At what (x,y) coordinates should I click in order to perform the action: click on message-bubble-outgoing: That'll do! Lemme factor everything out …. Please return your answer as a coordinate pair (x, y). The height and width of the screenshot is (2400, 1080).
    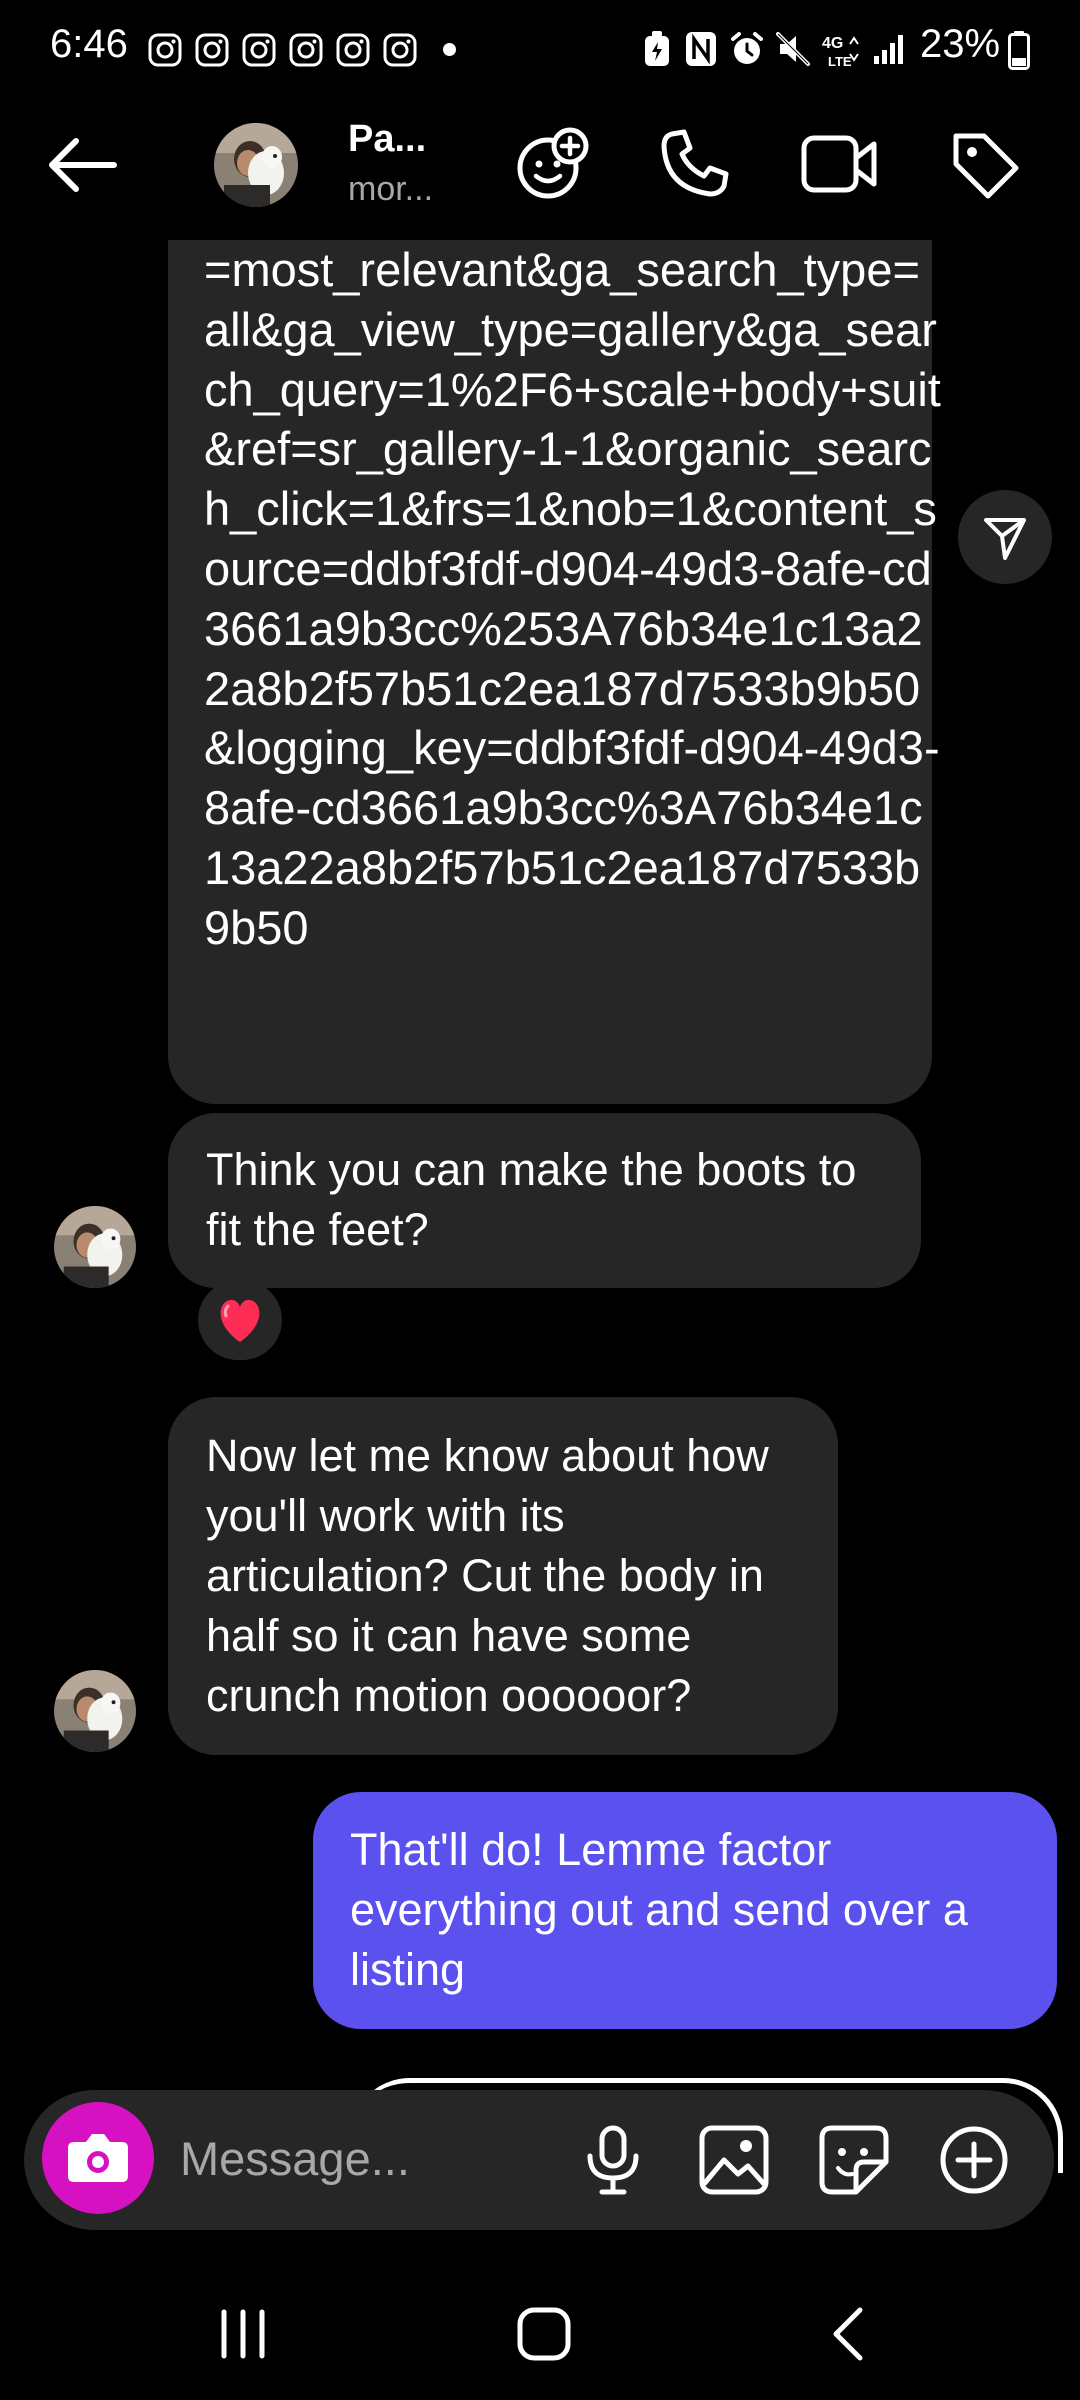
    Looking at the image, I should click on (685, 1910).